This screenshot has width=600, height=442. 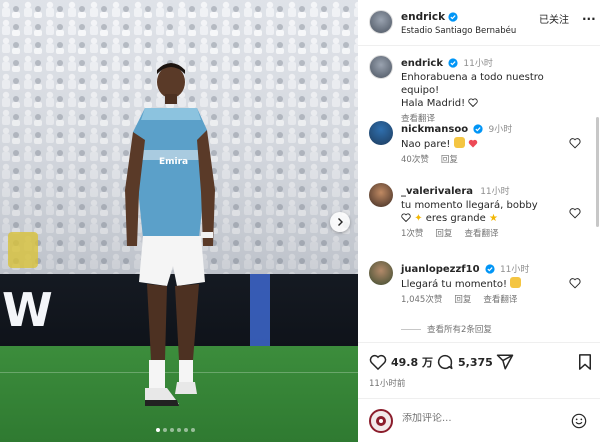 What do you see at coordinates (469, 205) in the screenshot?
I see `comment-text: tu momento llegará, bobby` at bounding box center [469, 205].